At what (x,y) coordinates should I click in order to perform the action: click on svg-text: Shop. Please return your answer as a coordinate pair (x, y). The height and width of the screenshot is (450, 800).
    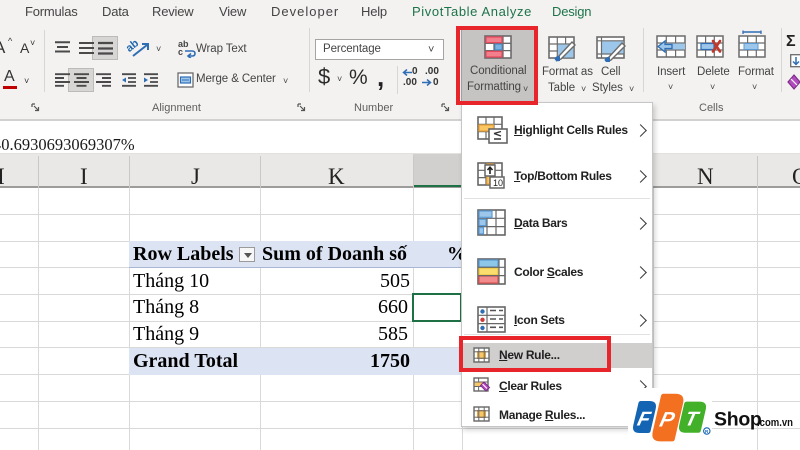
    Looking at the image, I should click on (738, 420).